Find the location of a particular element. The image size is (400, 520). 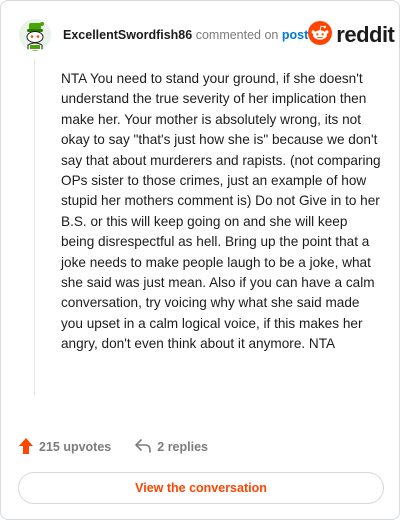

reddit-brand: reddit is located at coordinates (351, 35).